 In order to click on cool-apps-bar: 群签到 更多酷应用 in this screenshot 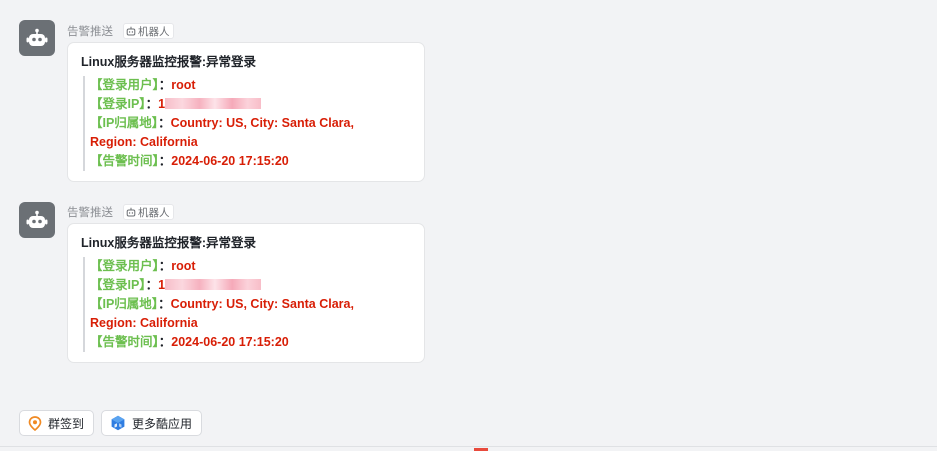, I will do `click(111, 423)`.